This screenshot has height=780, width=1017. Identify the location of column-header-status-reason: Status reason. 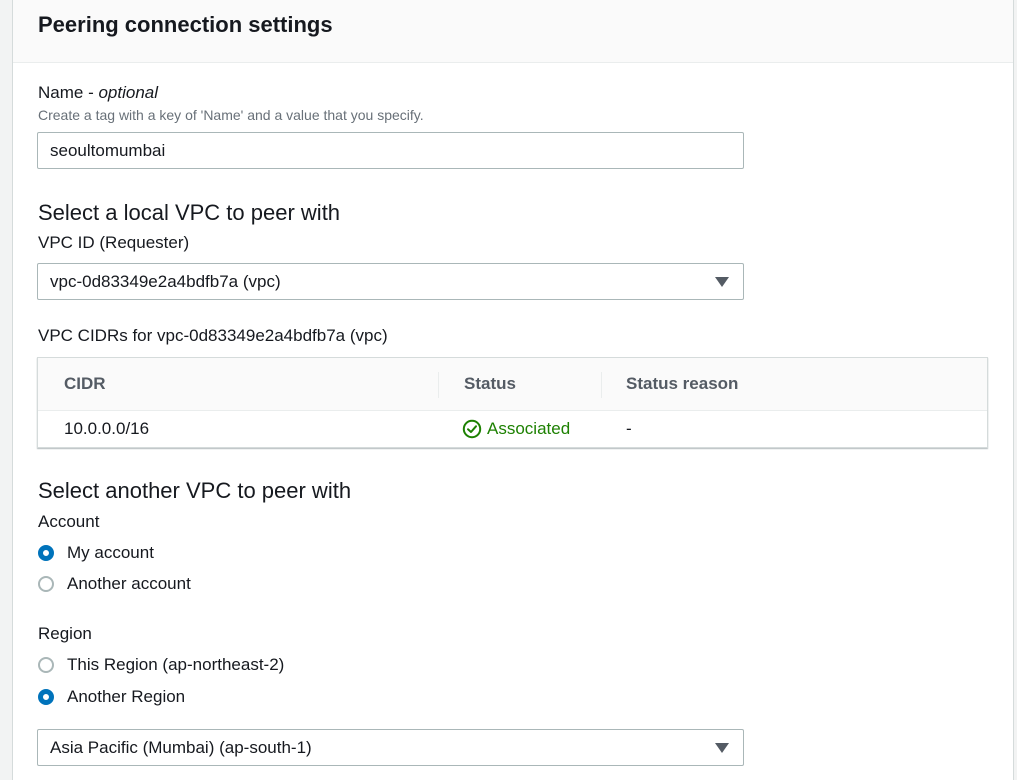
(682, 384).